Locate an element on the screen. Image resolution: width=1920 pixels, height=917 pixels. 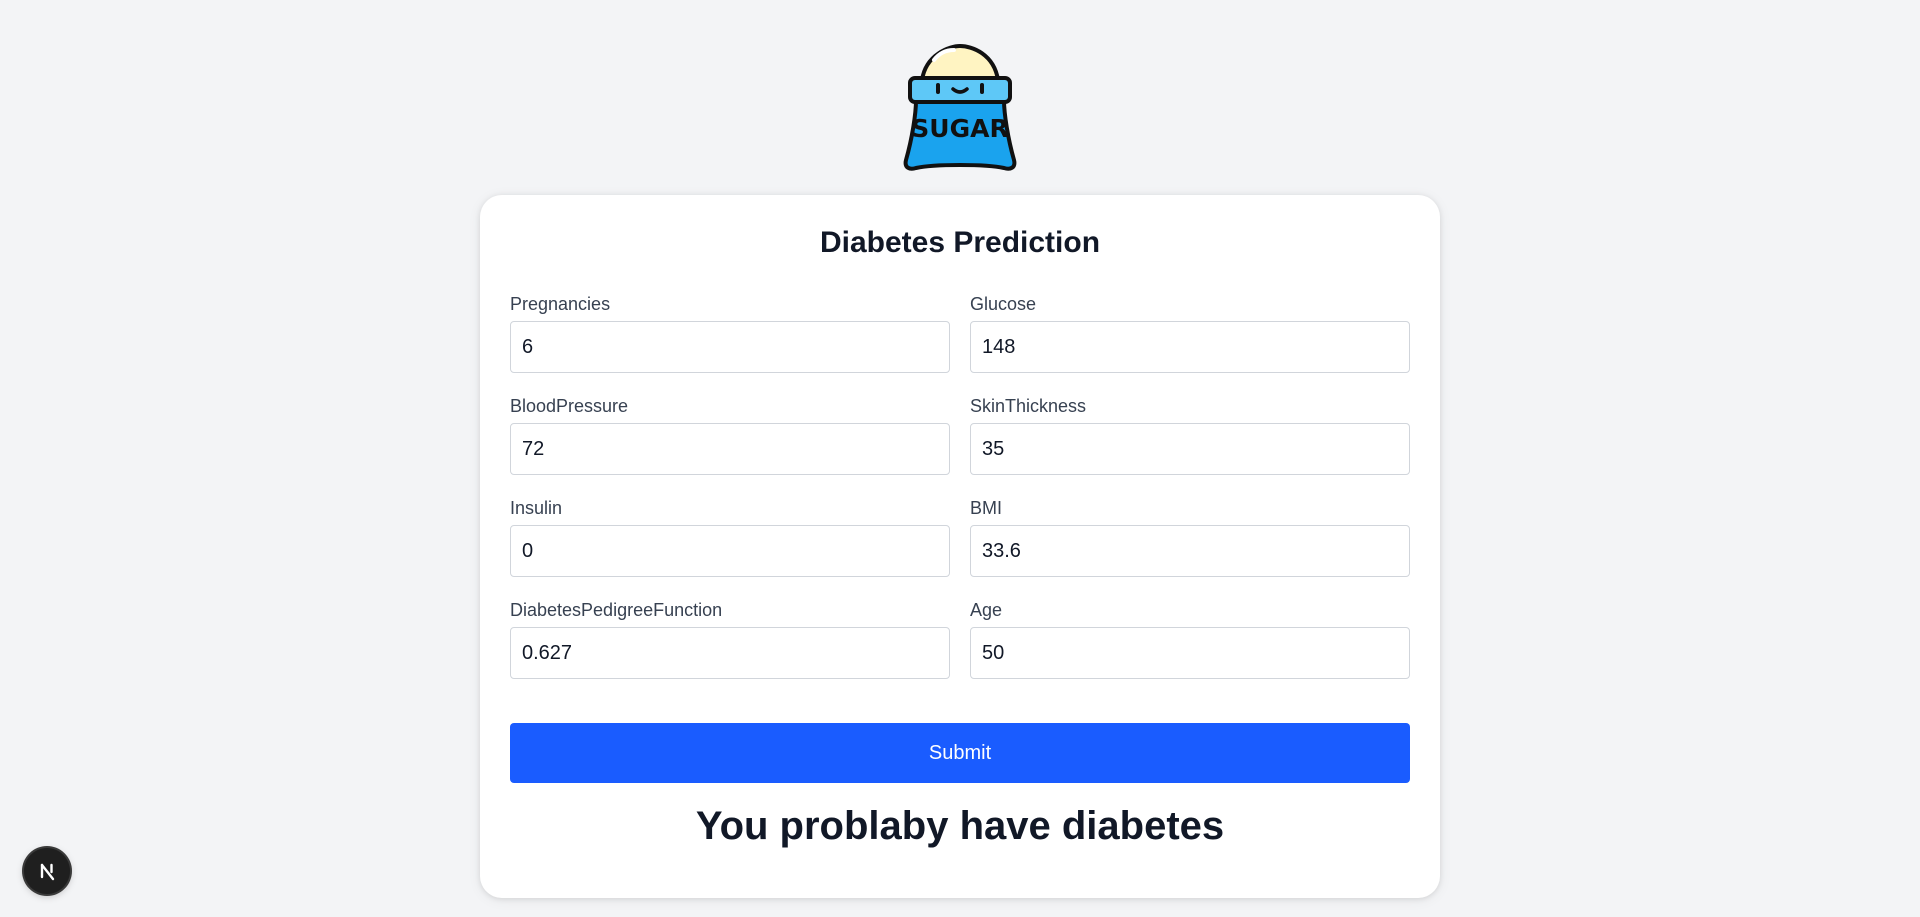
field-glucose: Glucose is located at coordinates (1190, 346).